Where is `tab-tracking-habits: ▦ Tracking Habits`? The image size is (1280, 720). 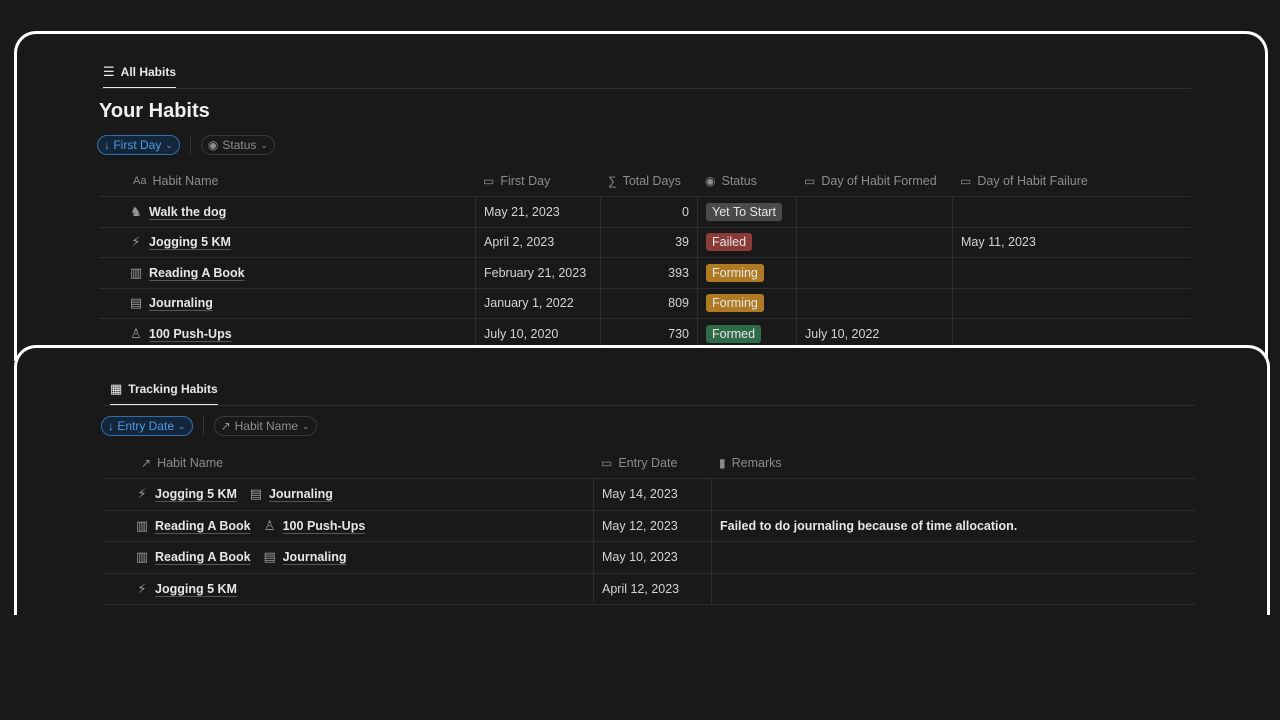 tab-tracking-habits: ▦ Tracking Habits is located at coordinates (164, 393).